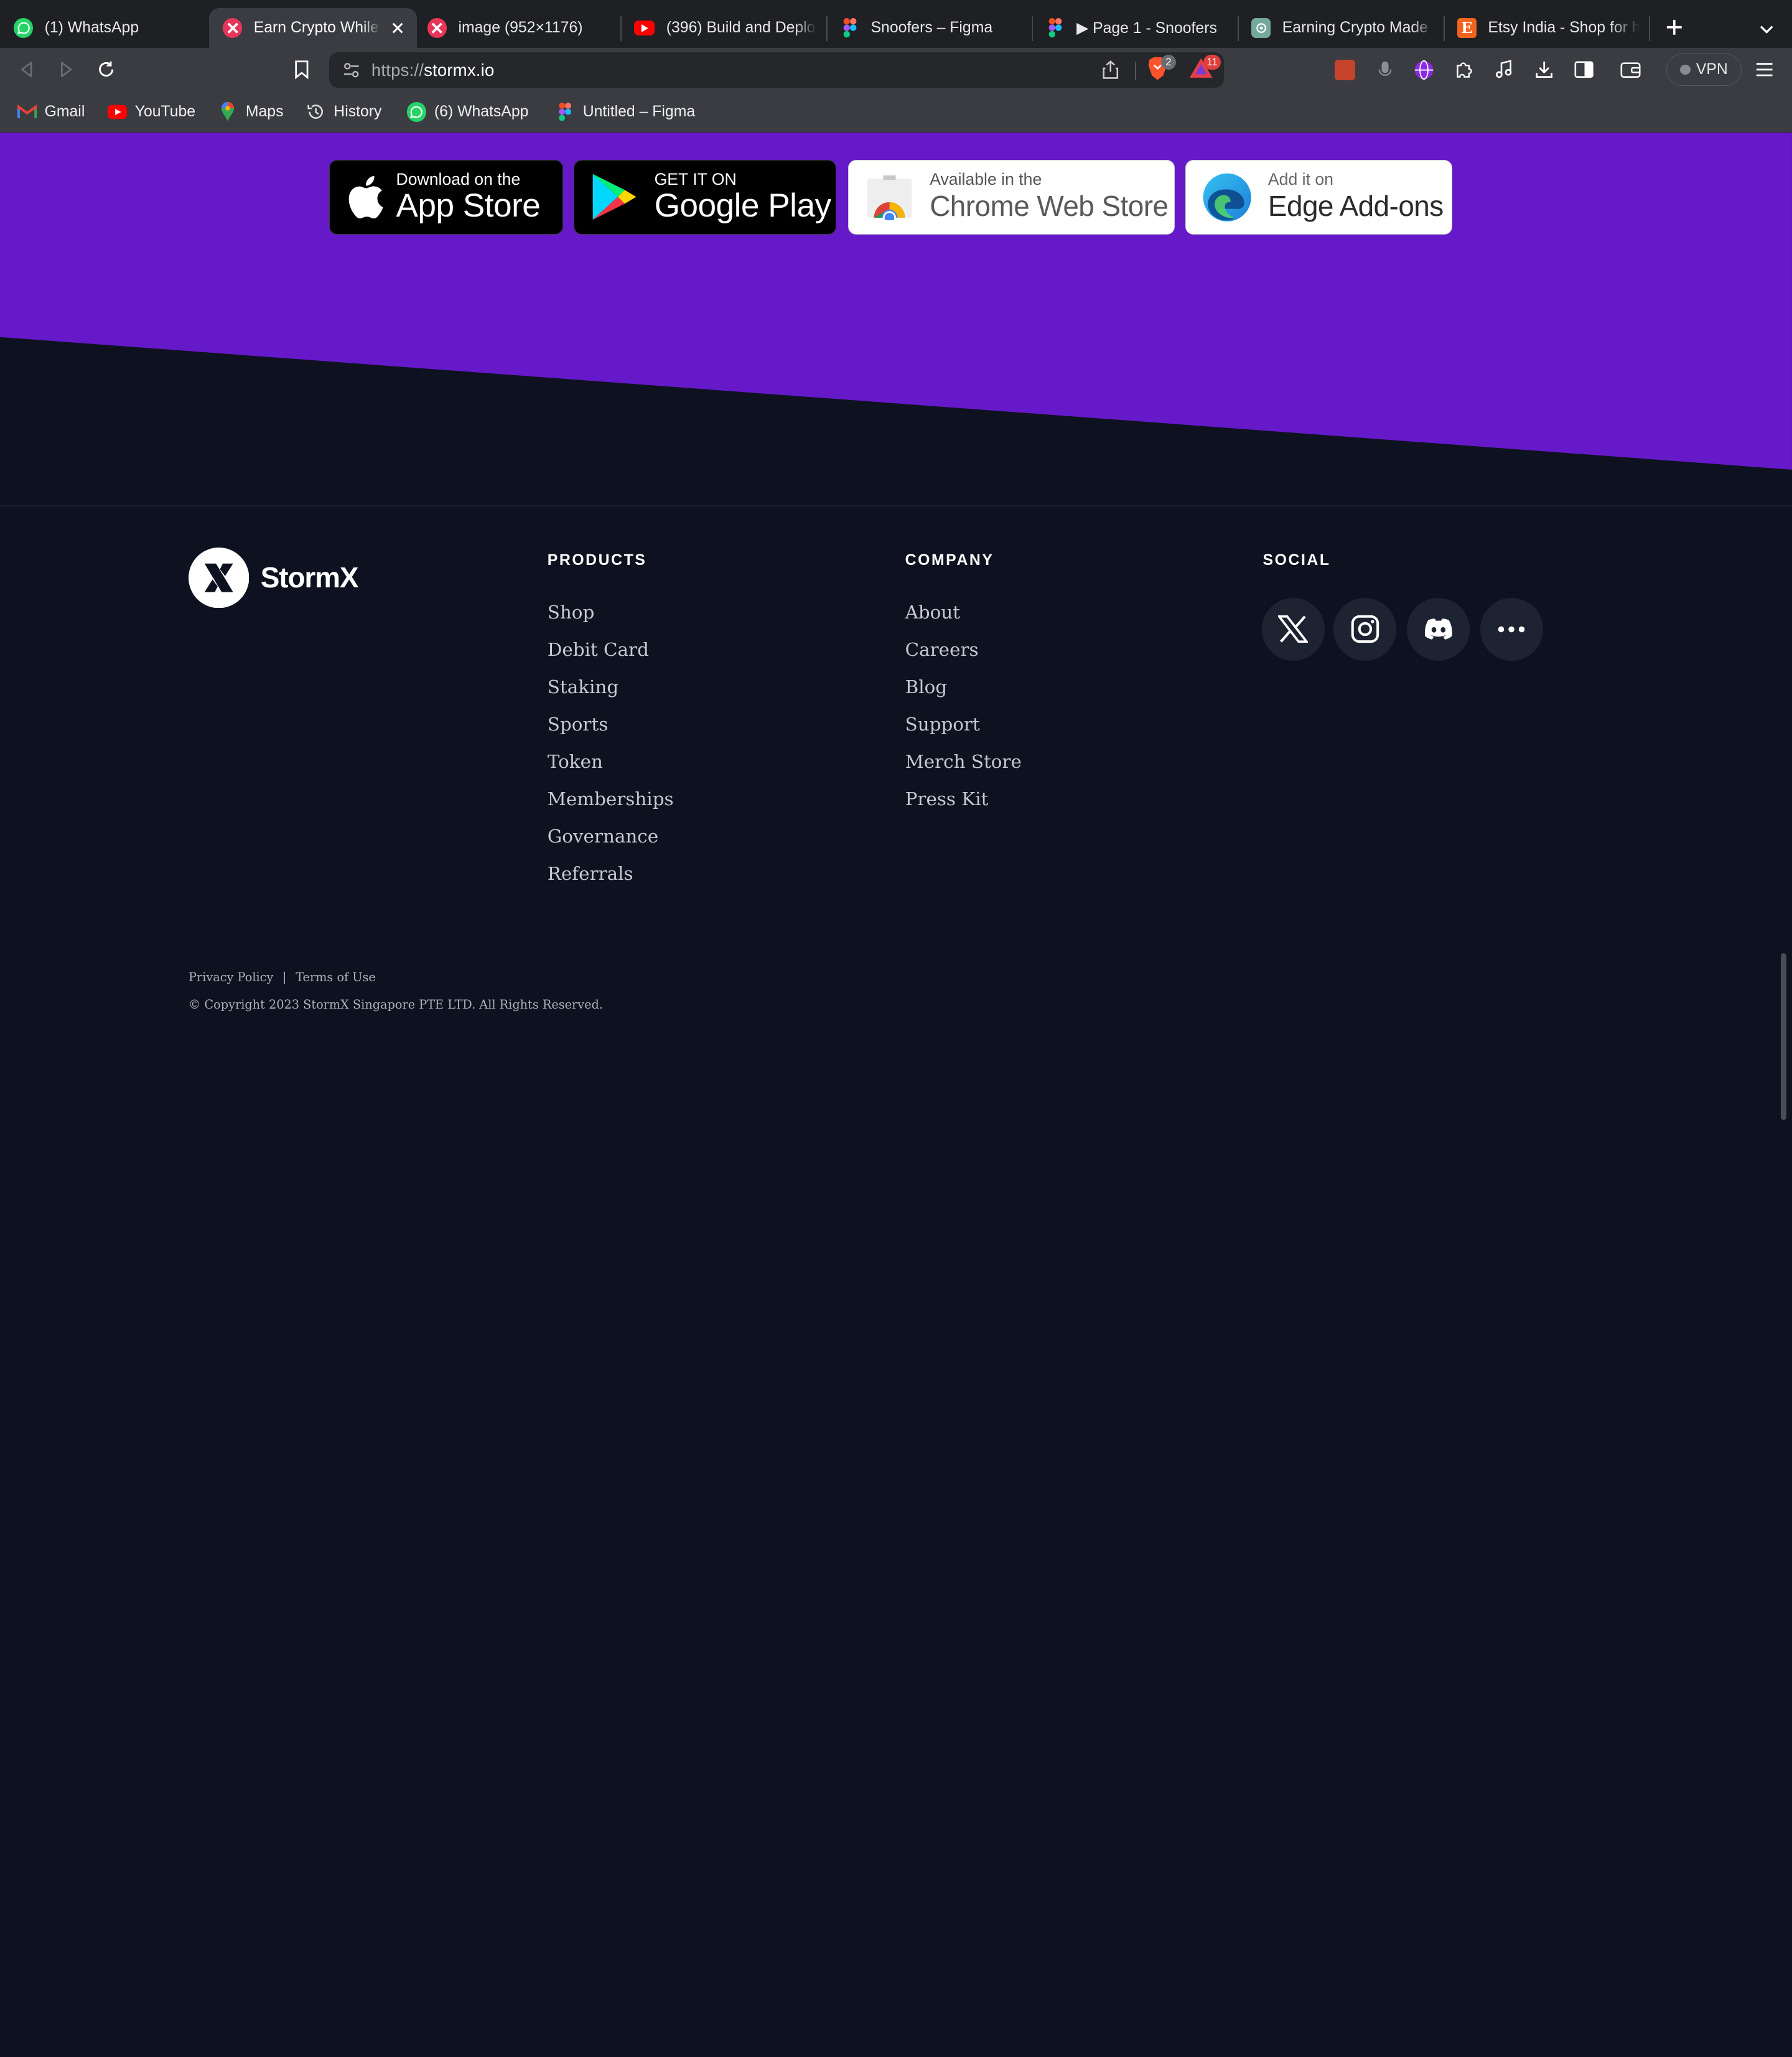 This screenshot has width=1792, height=2057. I want to click on chrome-web-store-big-text: Chrome Web Store, so click(1049, 206).